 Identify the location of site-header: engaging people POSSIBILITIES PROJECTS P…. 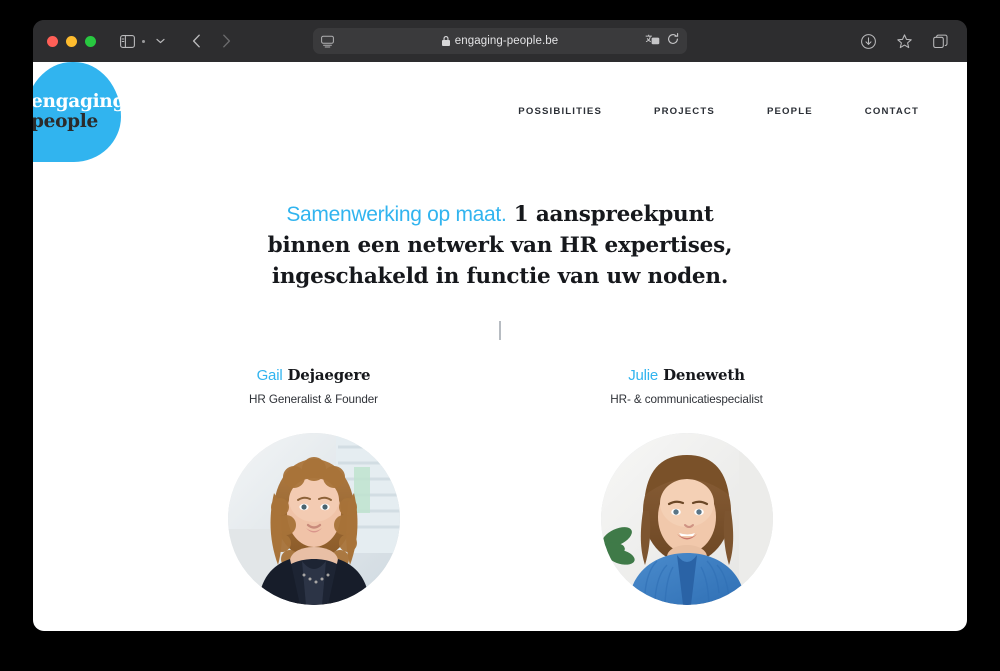
(500, 112).